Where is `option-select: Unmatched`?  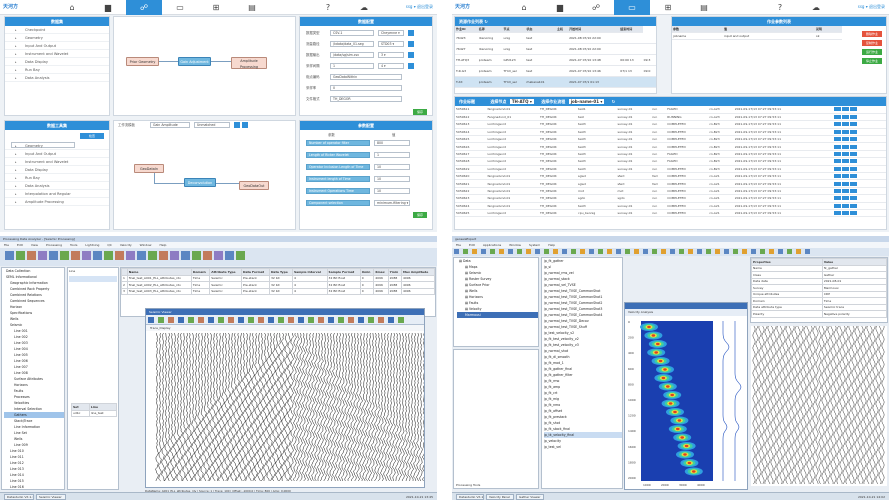
option-select: Unmatched is located at coordinates (212, 125).